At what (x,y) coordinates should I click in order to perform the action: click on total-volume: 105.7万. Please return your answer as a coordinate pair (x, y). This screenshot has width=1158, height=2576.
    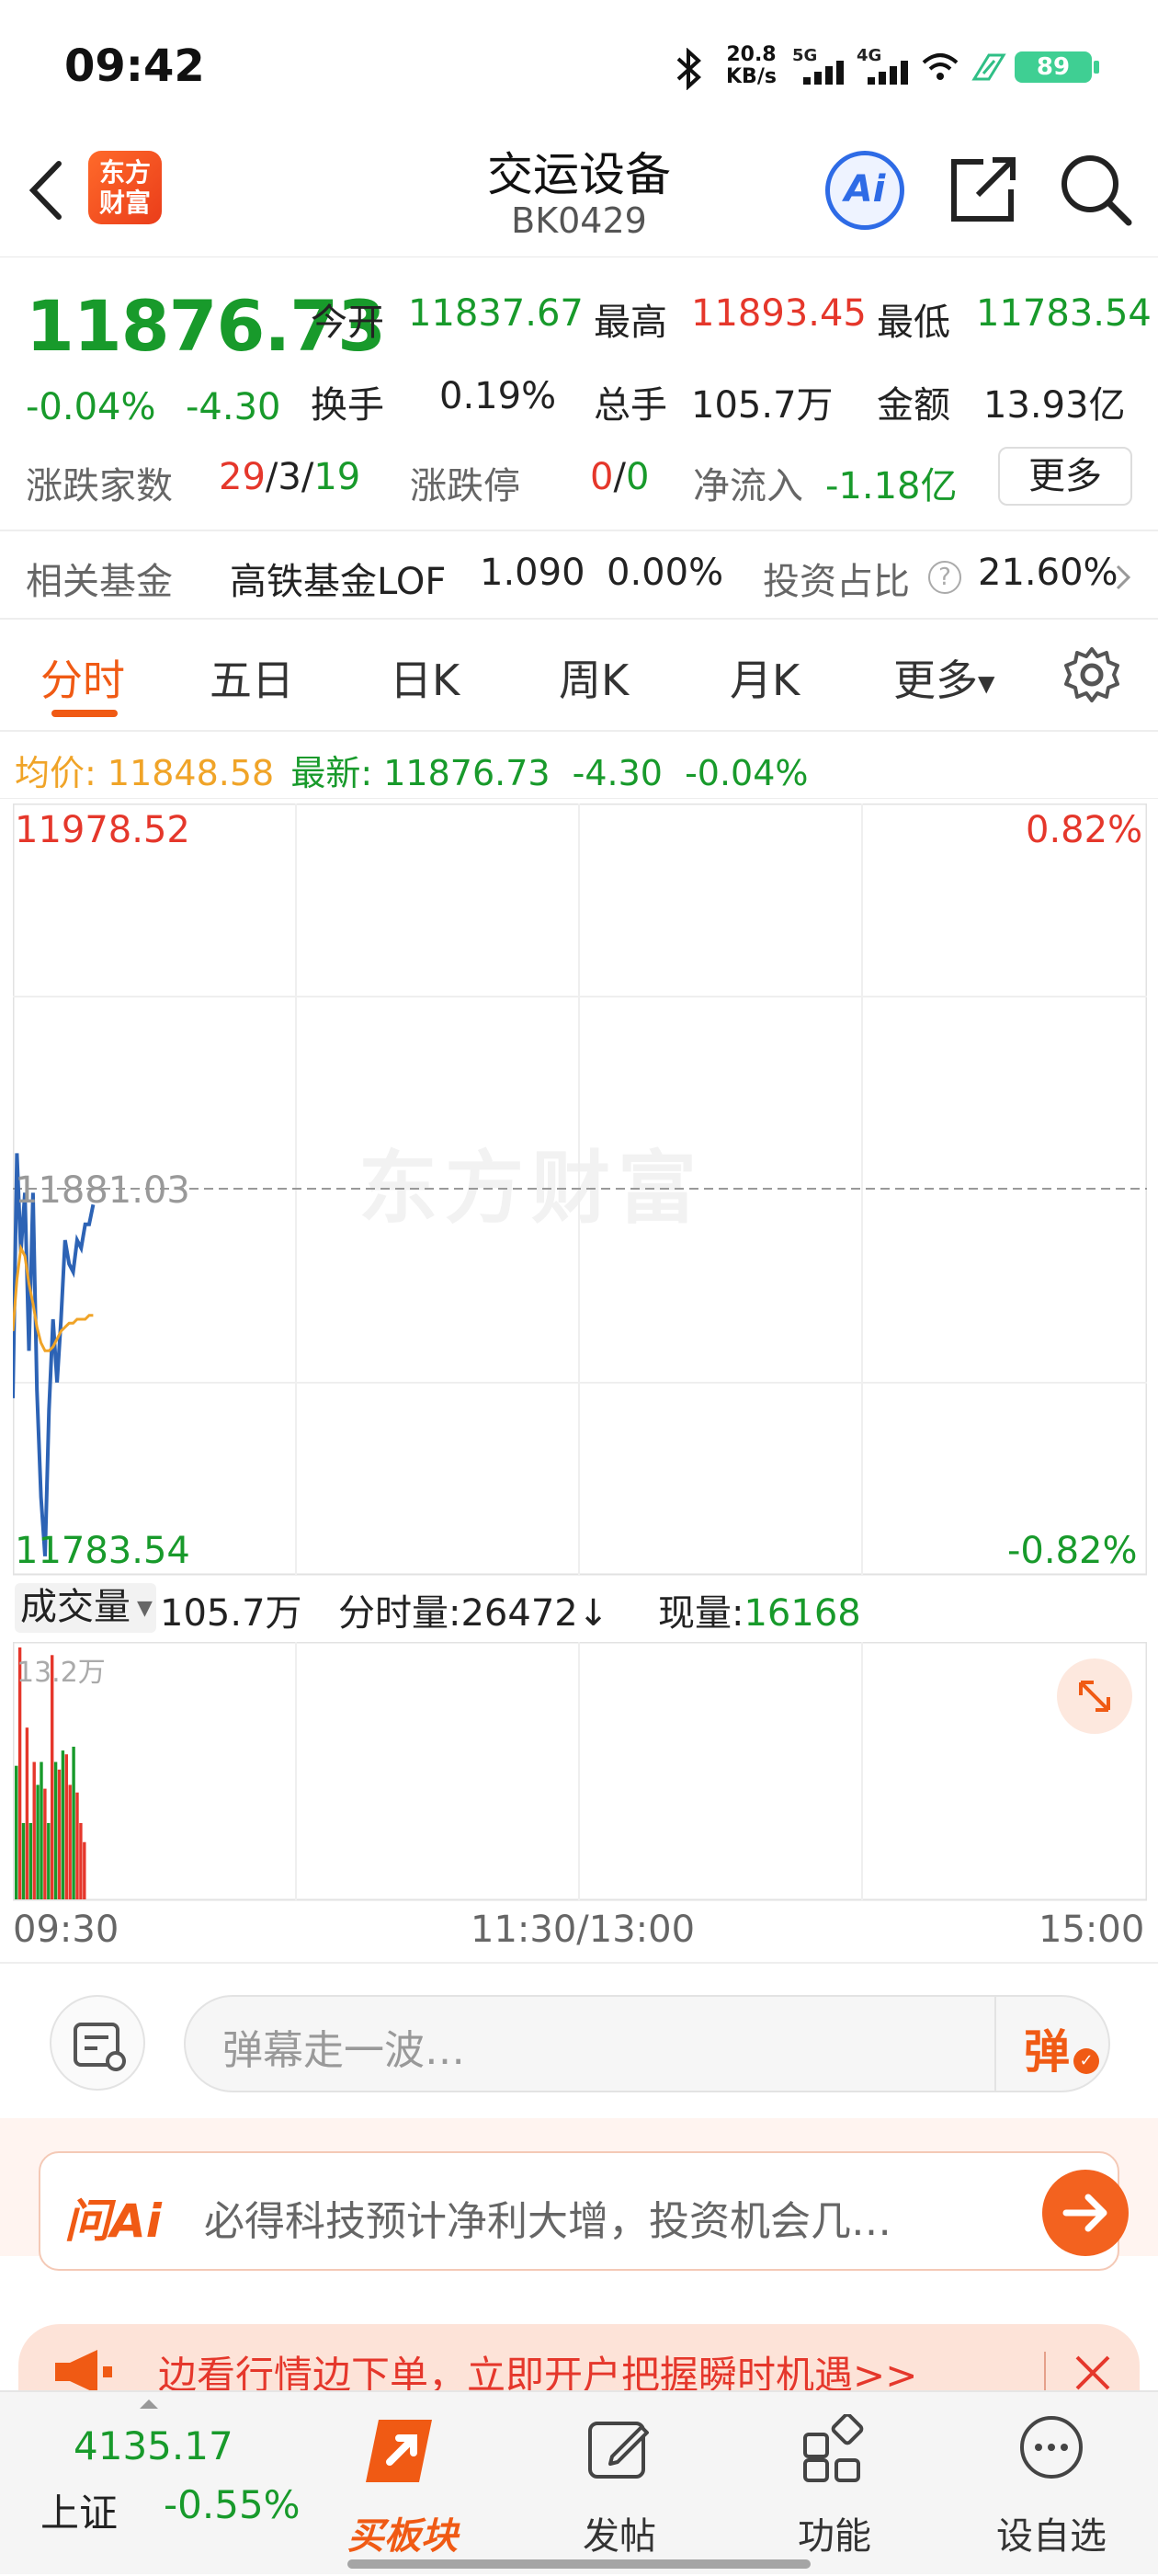
    Looking at the image, I should click on (231, 1613).